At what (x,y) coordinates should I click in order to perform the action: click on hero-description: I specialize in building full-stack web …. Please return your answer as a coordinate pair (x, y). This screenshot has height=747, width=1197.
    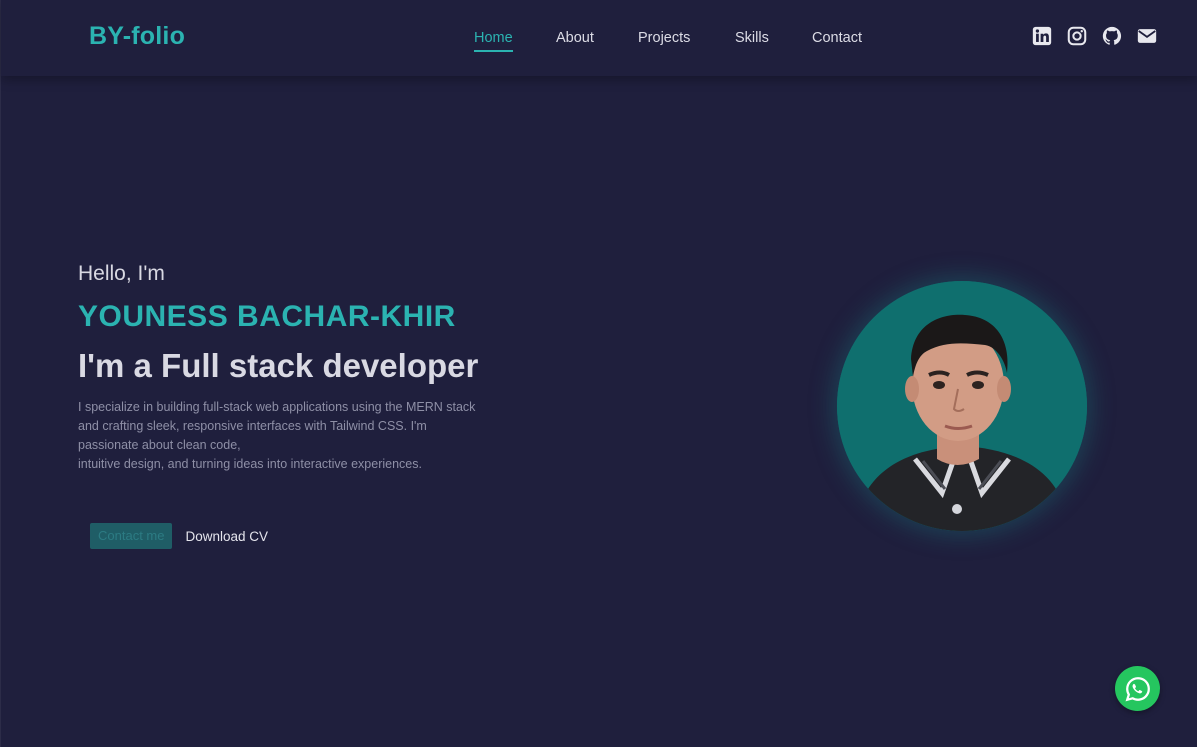
    Looking at the image, I should click on (304, 436).